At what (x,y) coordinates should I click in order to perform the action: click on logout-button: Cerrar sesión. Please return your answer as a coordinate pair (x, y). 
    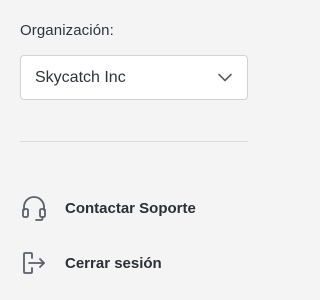
    Looking at the image, I should click on (134, 263).